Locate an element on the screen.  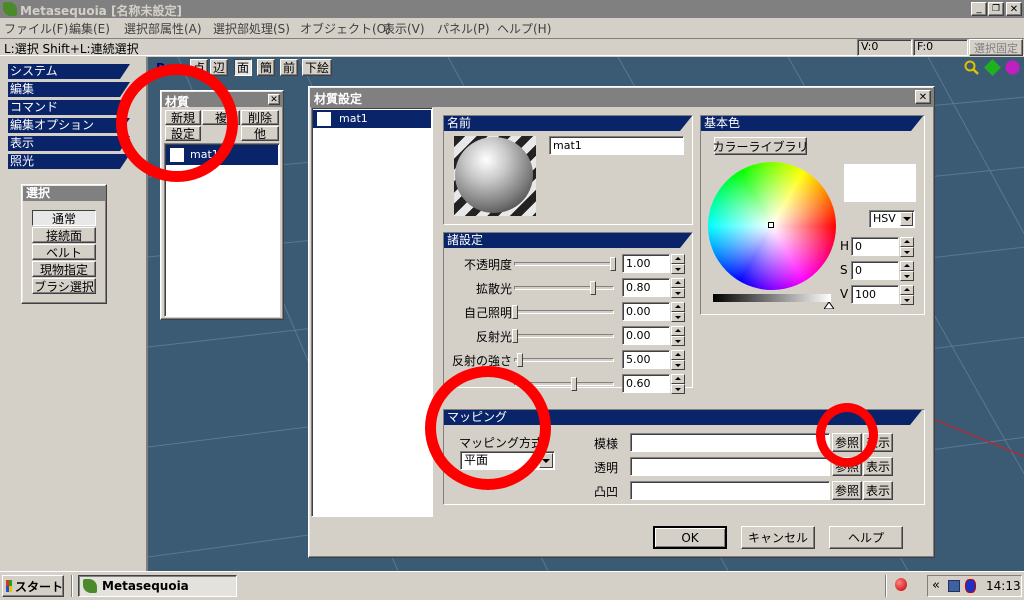
help-button: ヘルプ is located at coordinates (866, 537).